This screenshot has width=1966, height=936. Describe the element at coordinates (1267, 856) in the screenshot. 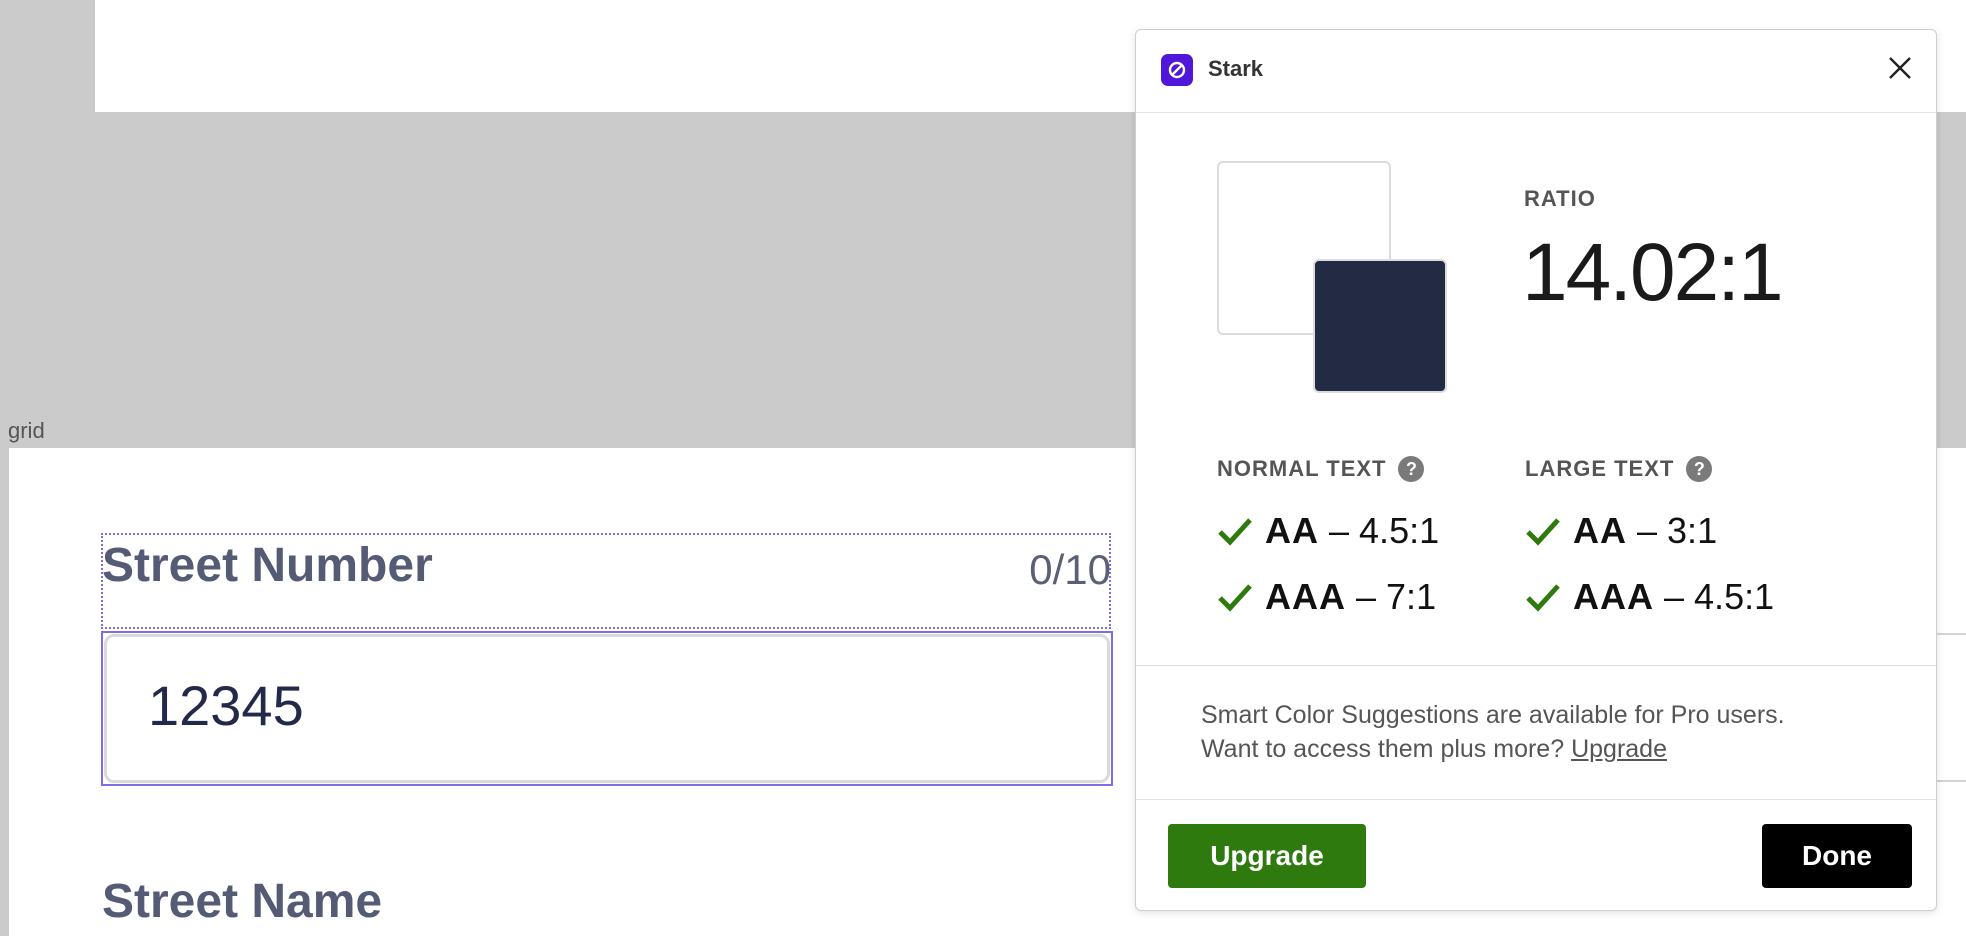

I see `upgrade-button: Upgrade` at that location.